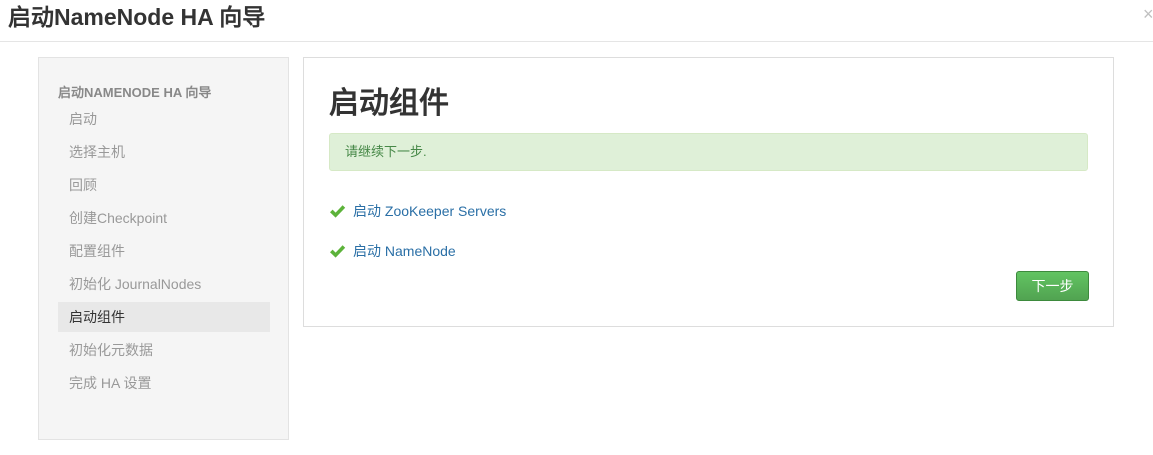  What do you see at coordinates (404, 251) in the screenshot?
I see `task-label: 启动 NameNode` at bounding box center [404, 251].